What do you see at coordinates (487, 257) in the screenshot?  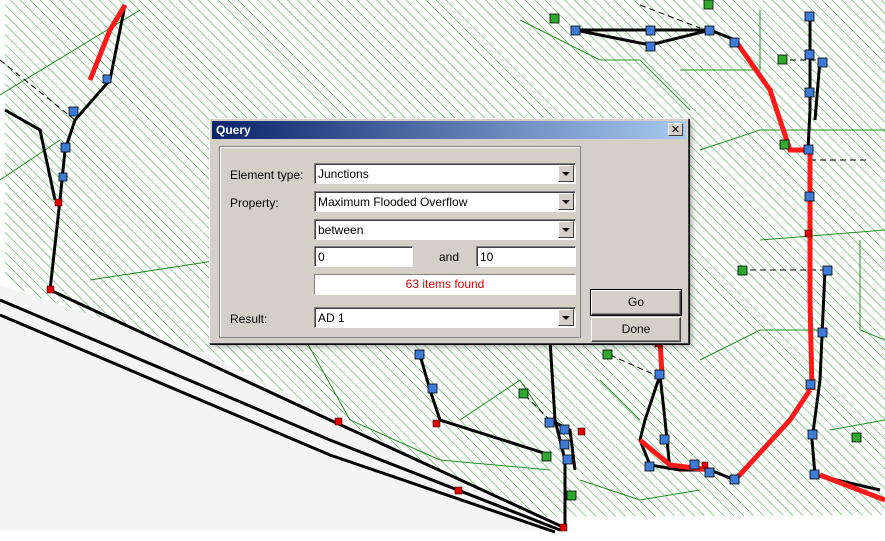 I see `upper-value-text: 10` at bounding box center [487, 257].